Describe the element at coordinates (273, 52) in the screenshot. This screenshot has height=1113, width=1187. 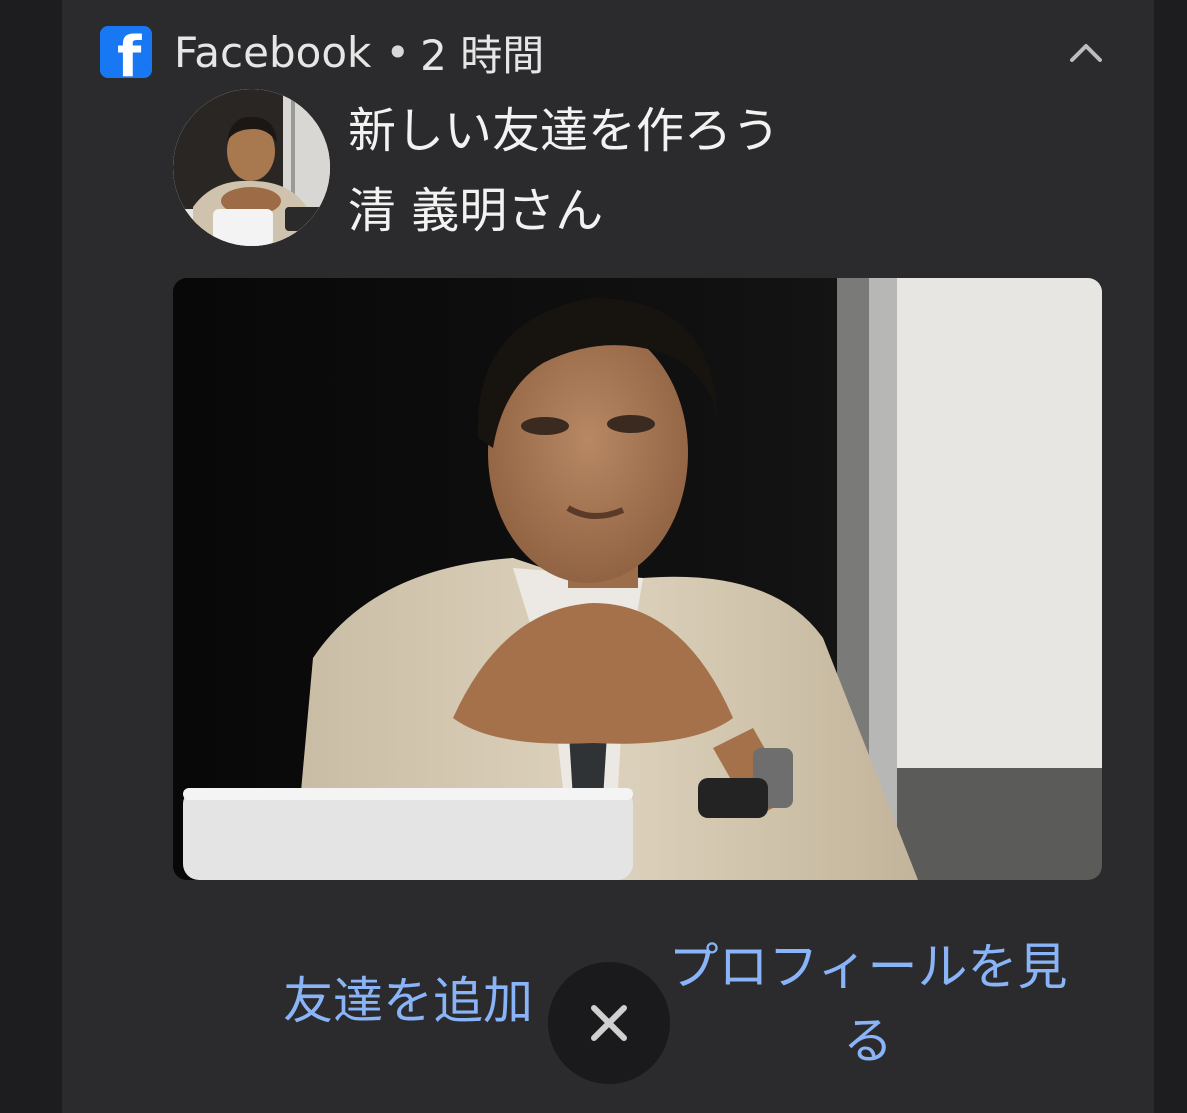
I see `app-name: Facebook` at that location.